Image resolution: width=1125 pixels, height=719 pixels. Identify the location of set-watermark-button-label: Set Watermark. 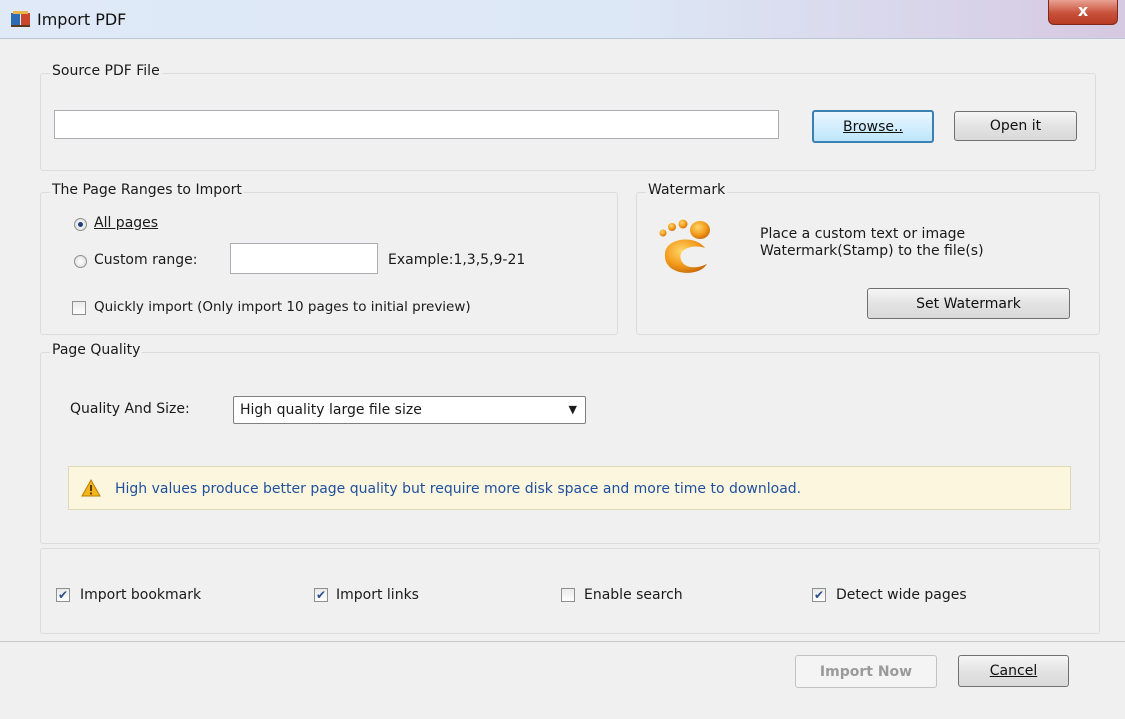
(968, 303).